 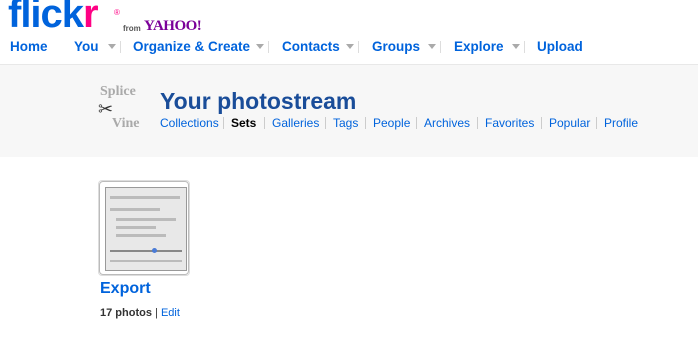 What do you see at coordinates (516, 46) in the screenshot?
I see `nav-explore-chevron-down-icon` at bounding box center [516, 46].